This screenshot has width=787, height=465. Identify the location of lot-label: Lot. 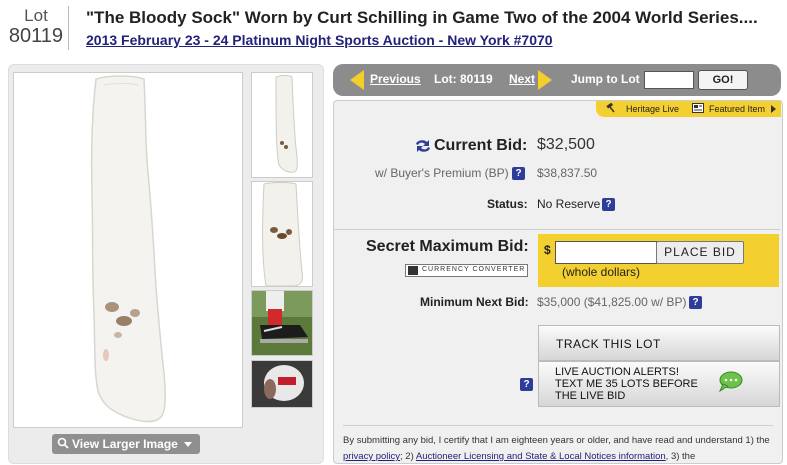
(36, 15).